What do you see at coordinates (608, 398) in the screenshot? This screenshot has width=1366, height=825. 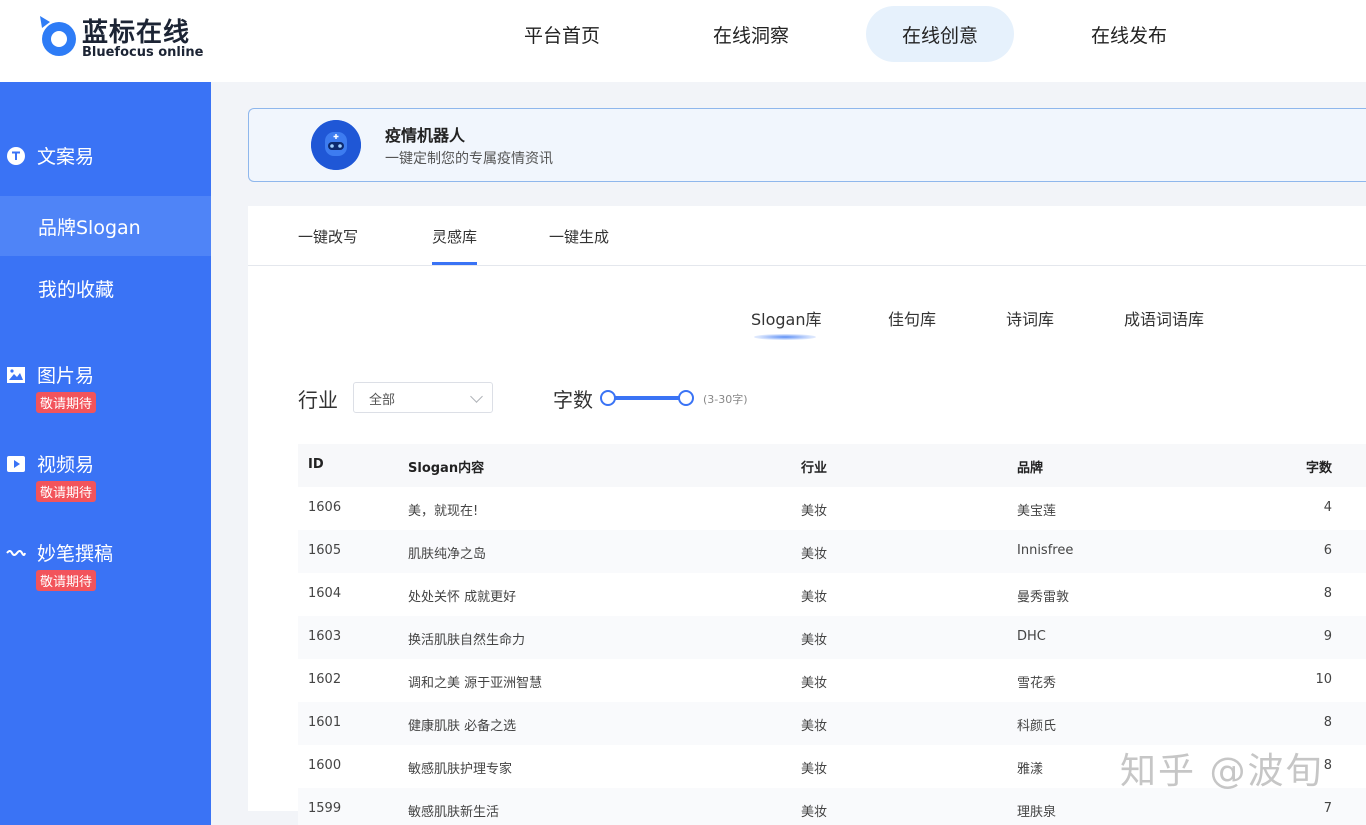 I see `slider-min-handle` at bounding box center [608, 398].